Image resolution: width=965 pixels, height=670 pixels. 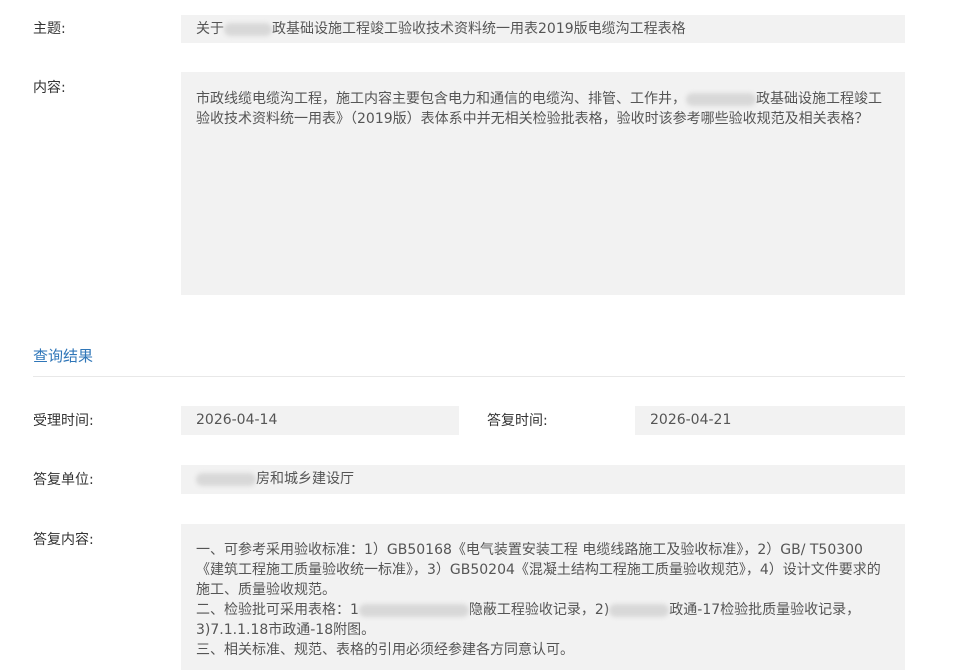 I want to click on subject-field: 关于 政基础设施工程竣工验收技术资料统一用表2019版电缆沟工程表格, so click(x=543, y=29).